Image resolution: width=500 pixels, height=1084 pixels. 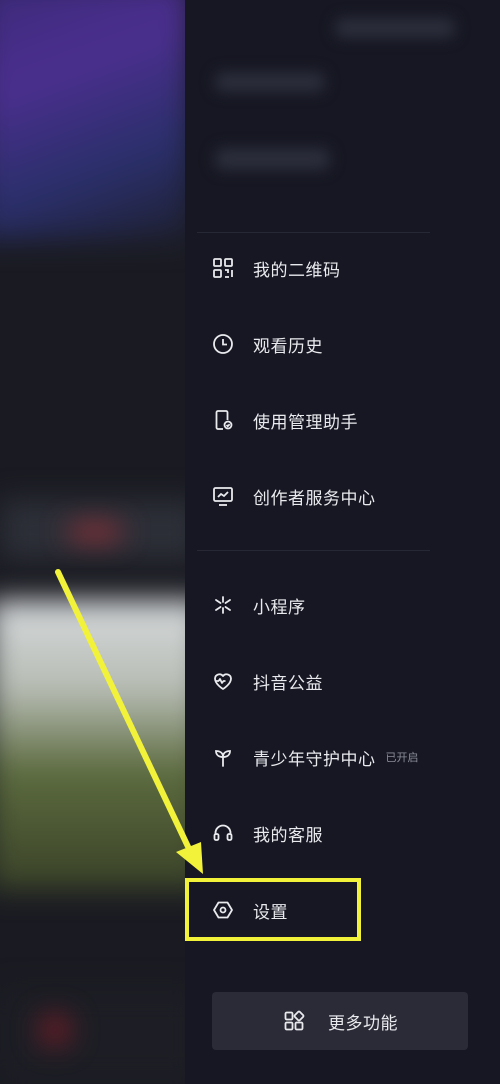 What do you see at coordinates (345, 605) in the screenshot?
I see `menu-item-mini-programs: 小程序` at bounding box center [345, 605].